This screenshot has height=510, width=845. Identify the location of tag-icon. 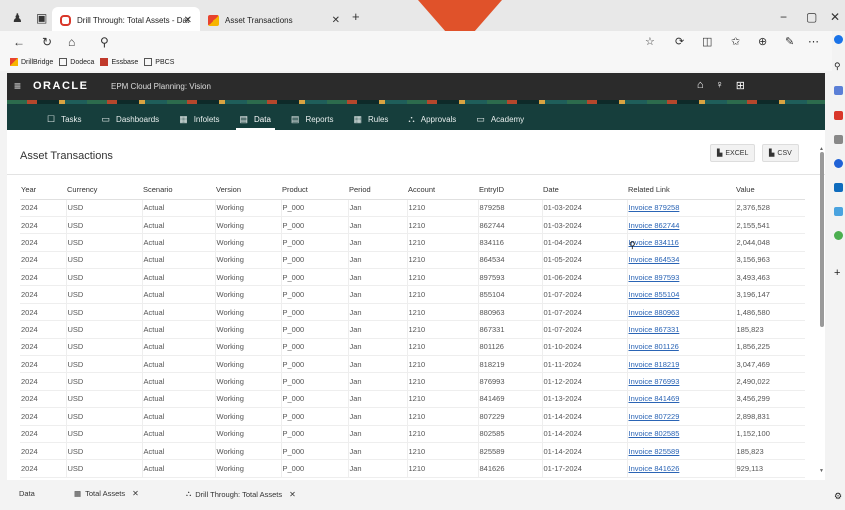
(838, 90).